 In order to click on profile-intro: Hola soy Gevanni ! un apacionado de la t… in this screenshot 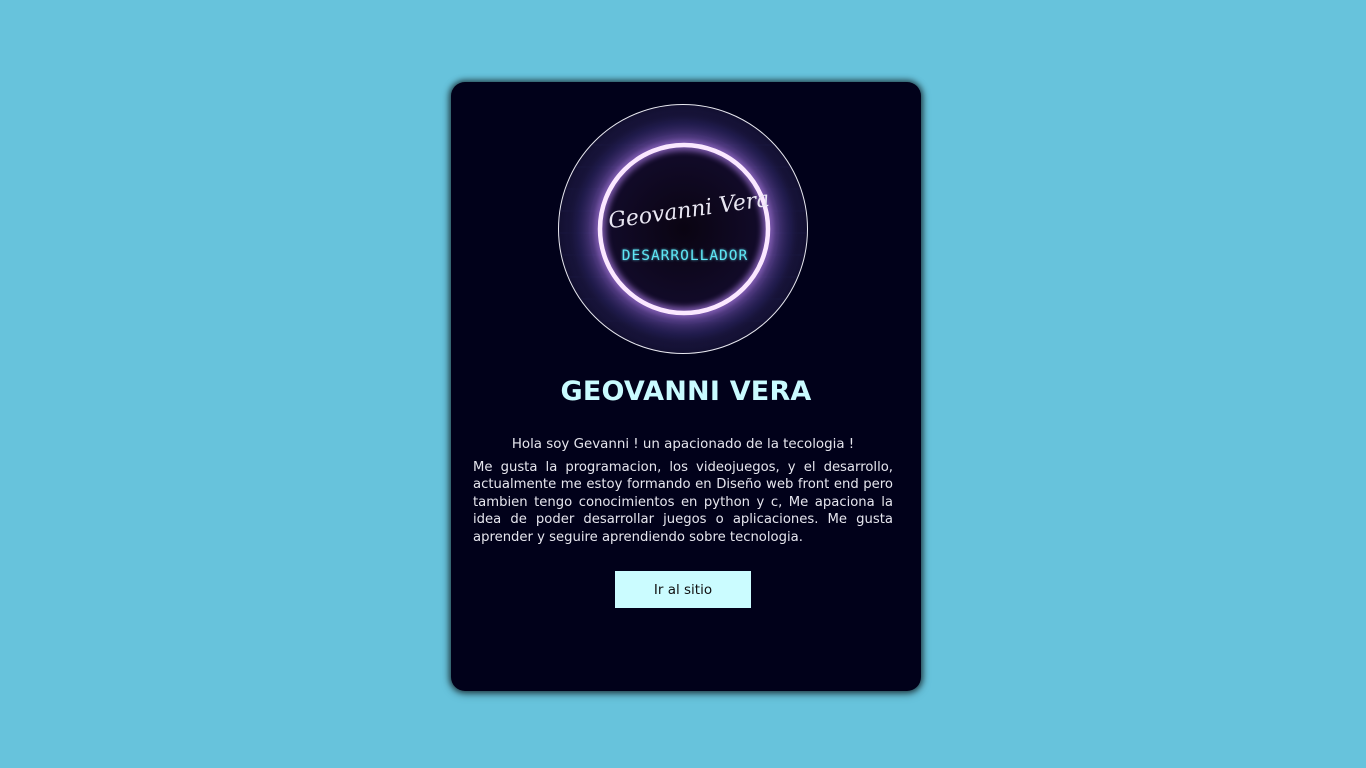, I will do `click(683, 444)`.